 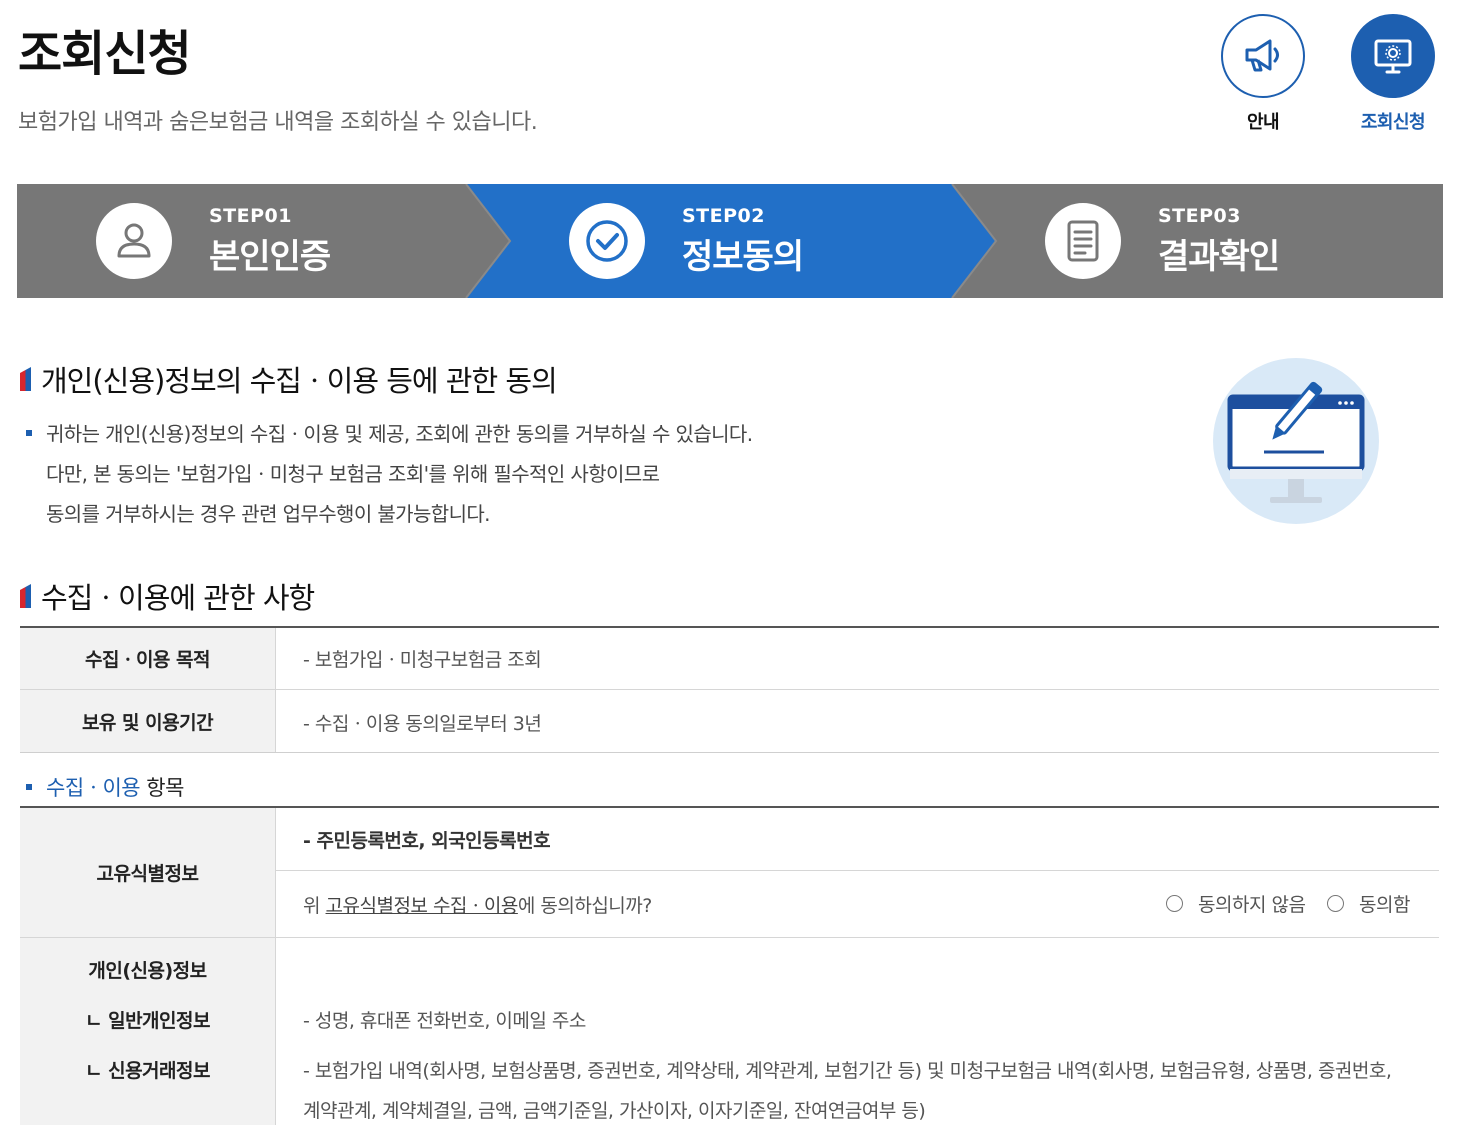 I want to click on unique-id-value: - 주민등록번호, 외국인등록번호, so click(x=427, y=841).